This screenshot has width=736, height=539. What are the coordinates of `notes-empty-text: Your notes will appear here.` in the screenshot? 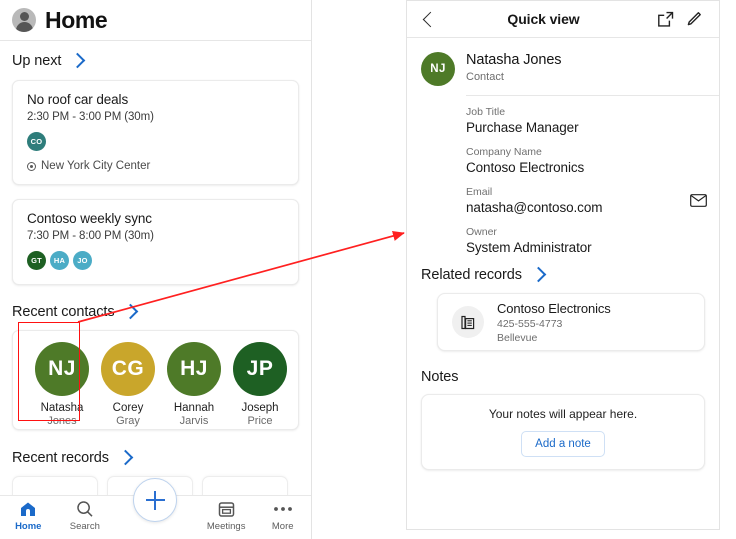 It's located at (563, 414).